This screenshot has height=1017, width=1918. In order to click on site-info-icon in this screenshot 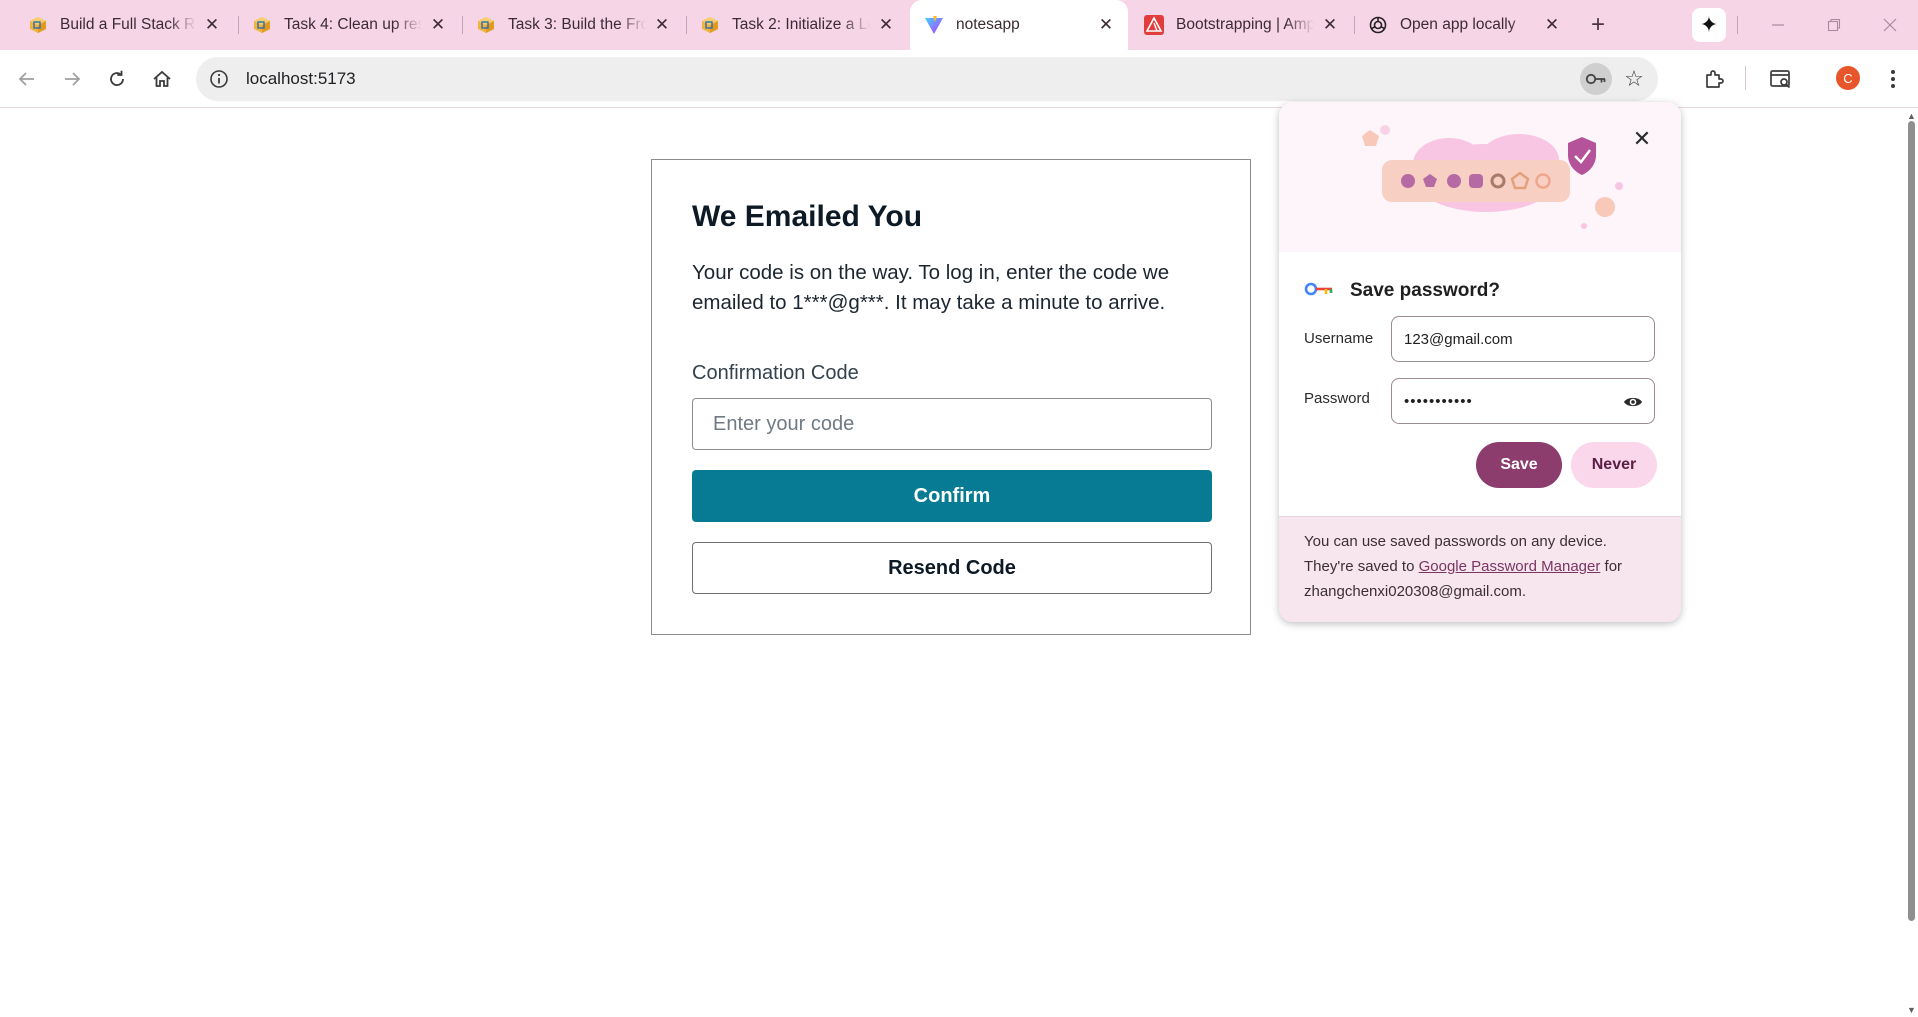, I will do `click(219, 79)`.